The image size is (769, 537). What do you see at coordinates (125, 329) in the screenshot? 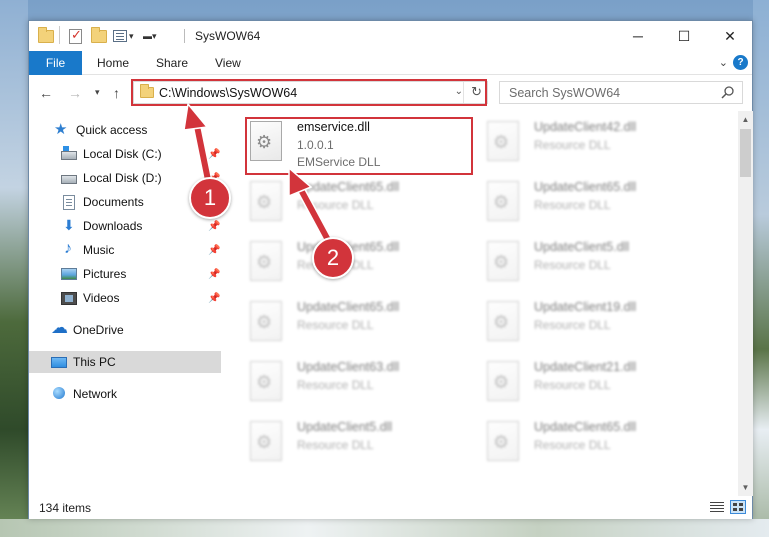
I see `sidebar-item-onedrive: OneDrive` at bounding box center [125, 329].